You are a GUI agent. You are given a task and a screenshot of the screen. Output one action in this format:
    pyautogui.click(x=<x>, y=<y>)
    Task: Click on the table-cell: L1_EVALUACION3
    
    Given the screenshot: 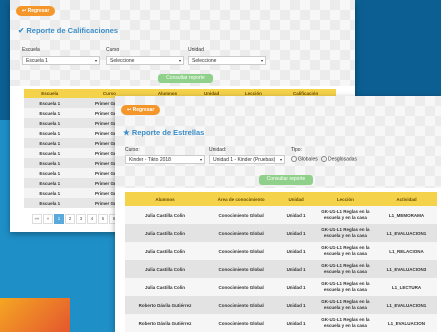 What is the action you would take?
    pyautogui.click(x=406, y=269)
    